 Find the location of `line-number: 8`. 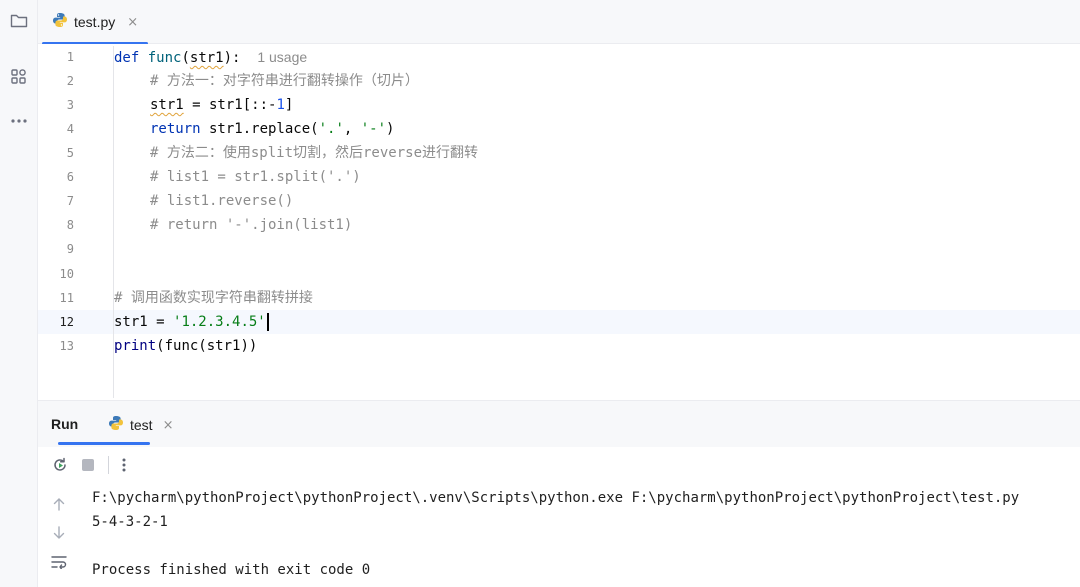

line-number: 8 is located at coordinates (70, 225).